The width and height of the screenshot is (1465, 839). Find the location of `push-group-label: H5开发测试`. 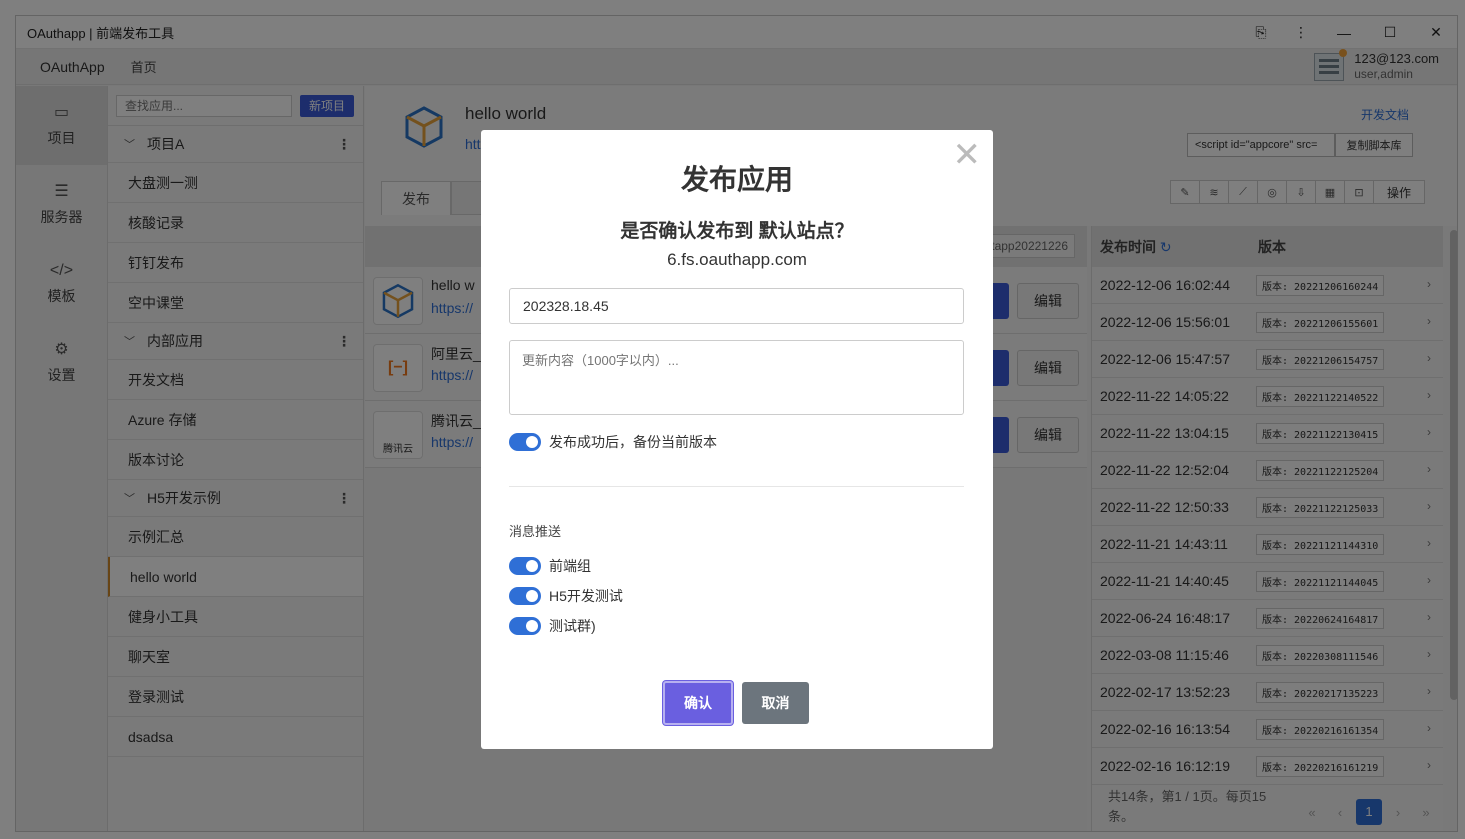

push-group-label: H5开发测试 is located at coordinates (586, 596).